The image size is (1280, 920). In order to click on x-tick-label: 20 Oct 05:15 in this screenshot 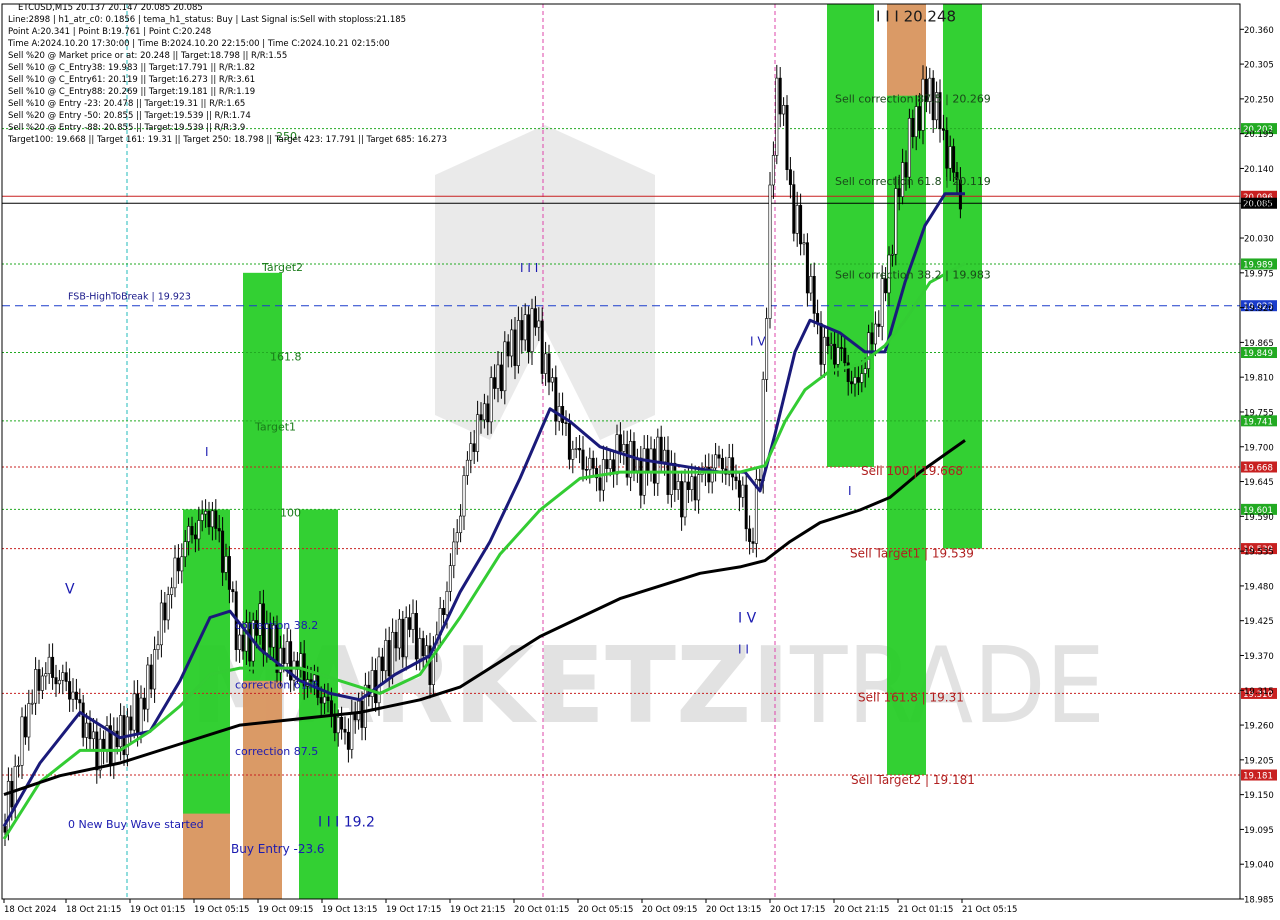, I will do `click(605, 910)`.